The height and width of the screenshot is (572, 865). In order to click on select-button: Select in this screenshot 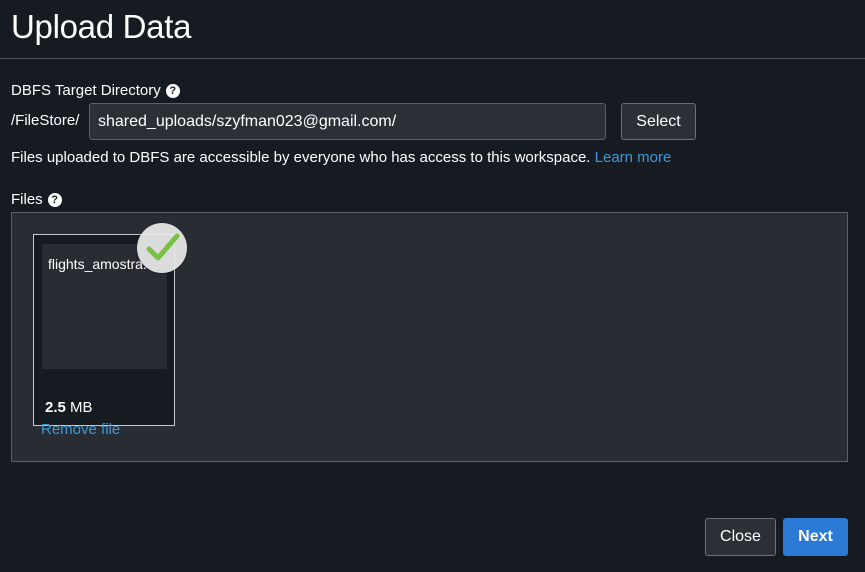, I will do `click(658, 121)`.